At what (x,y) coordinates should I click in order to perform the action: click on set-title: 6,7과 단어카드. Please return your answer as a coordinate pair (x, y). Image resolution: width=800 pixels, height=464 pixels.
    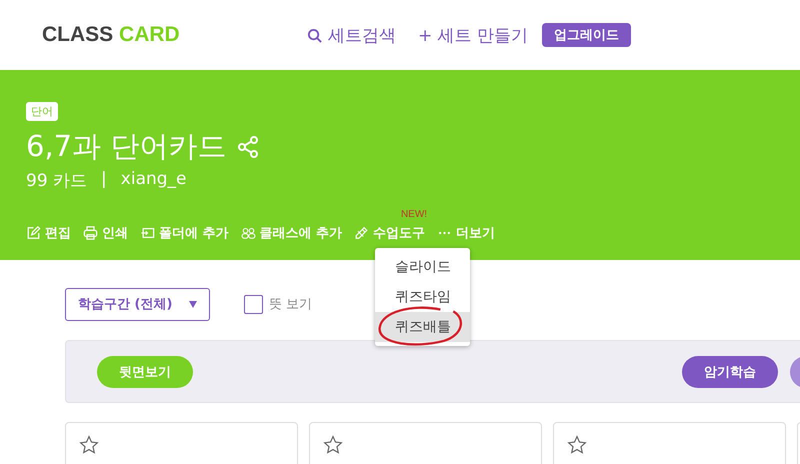
    Looking at the image, I should click on (126, 146).